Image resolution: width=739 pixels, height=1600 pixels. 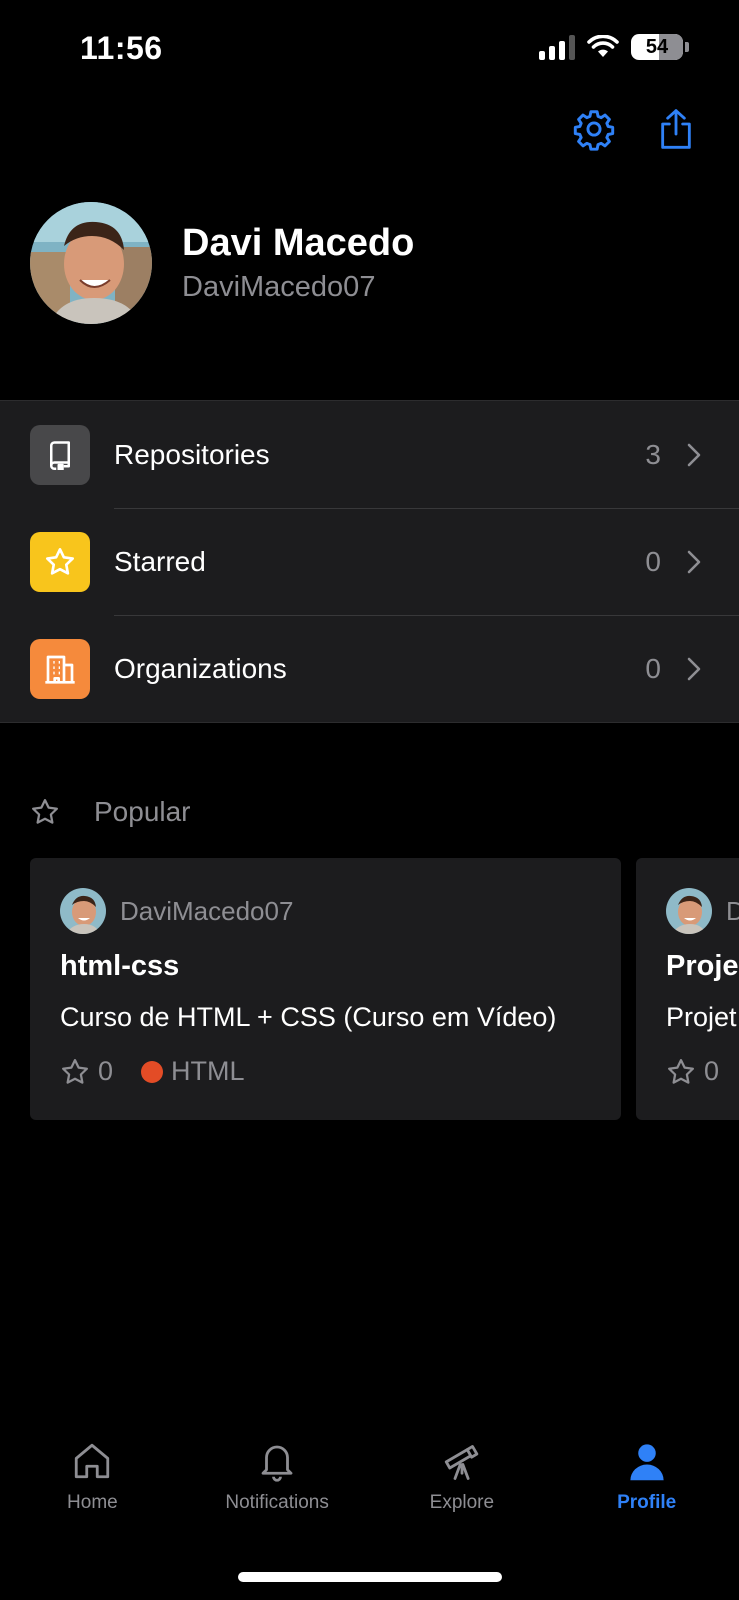 What do you see at coordinates (192, 454) in the screenshot?
I see `menu-label-repositories: Repositories` at bounding box center [192, 454].